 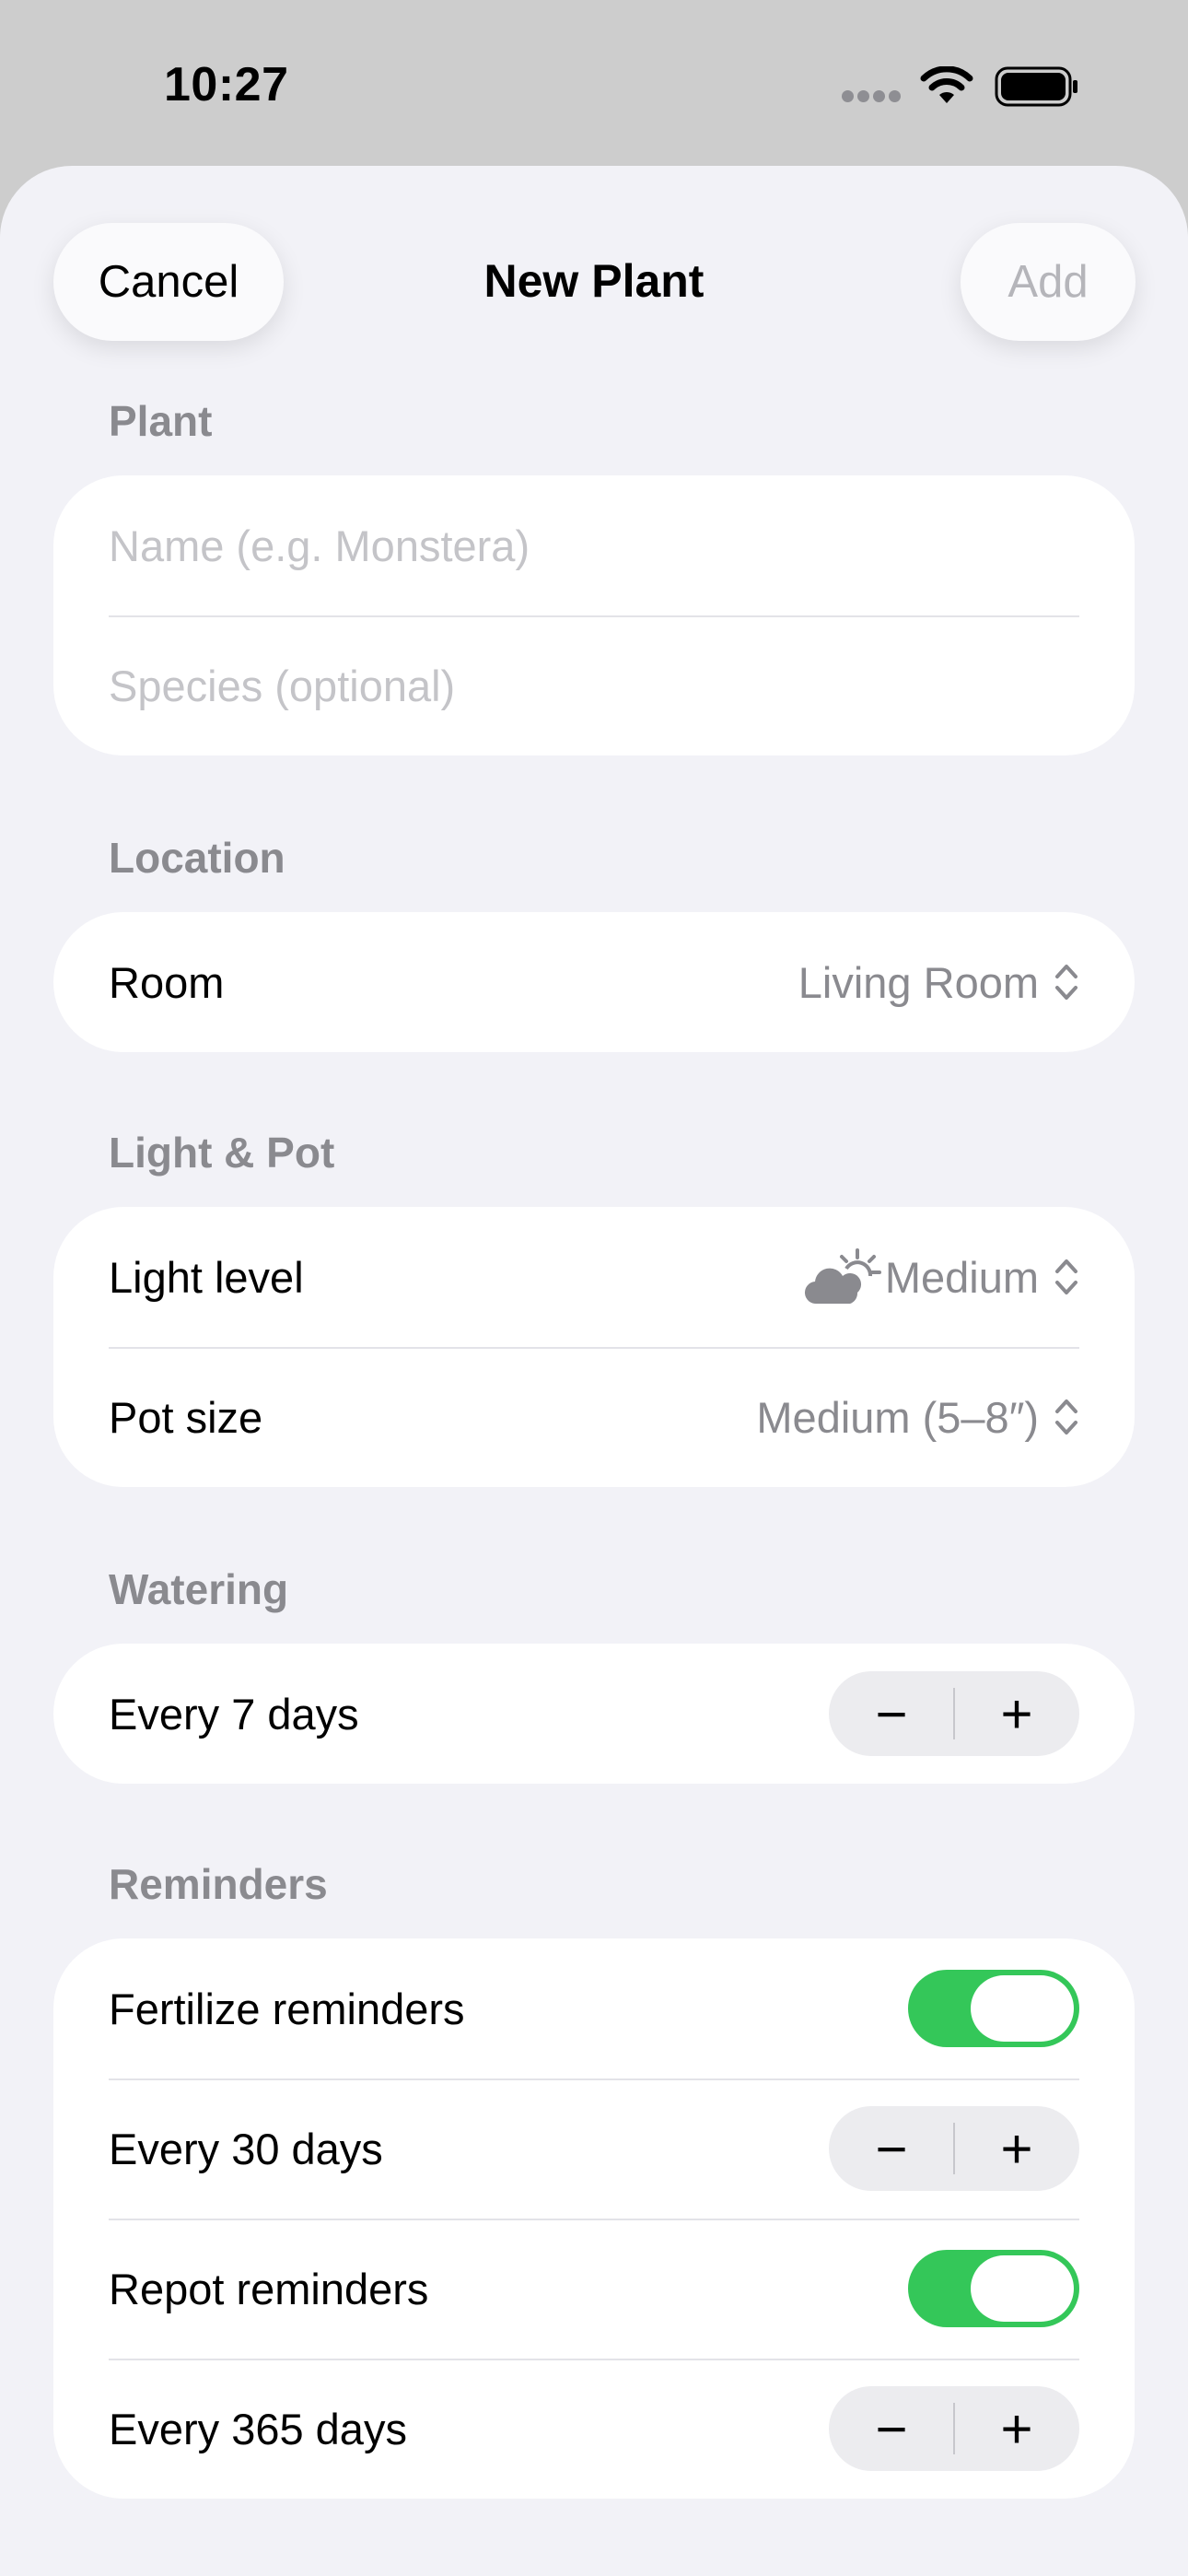 I want to click on fertilize-interval-label: Every 30 days, so click(x=246, y=2148).